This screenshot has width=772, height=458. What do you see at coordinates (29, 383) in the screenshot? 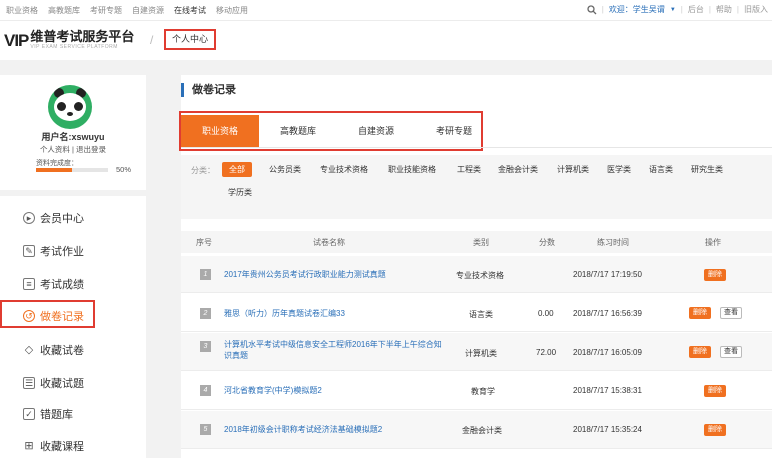
I see `list-icon: ☰` at bounding box center [29, 383].